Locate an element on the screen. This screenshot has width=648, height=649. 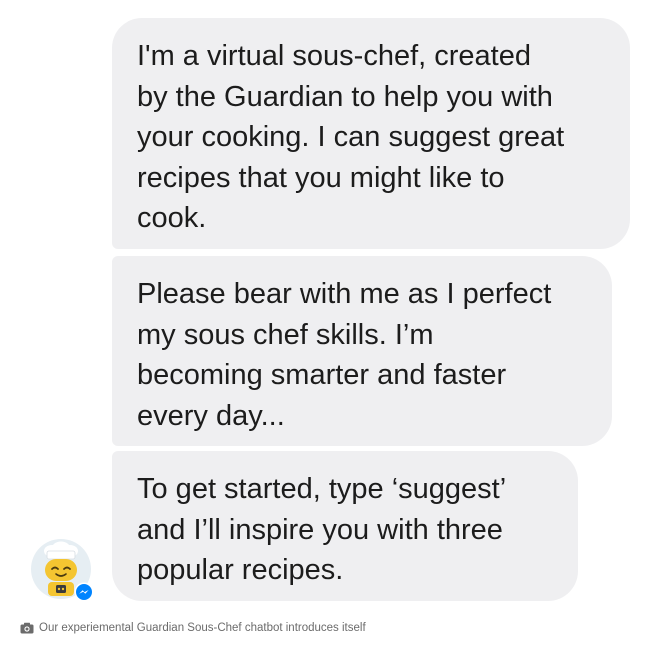
camera-icon is located at coordinates (27, 628).